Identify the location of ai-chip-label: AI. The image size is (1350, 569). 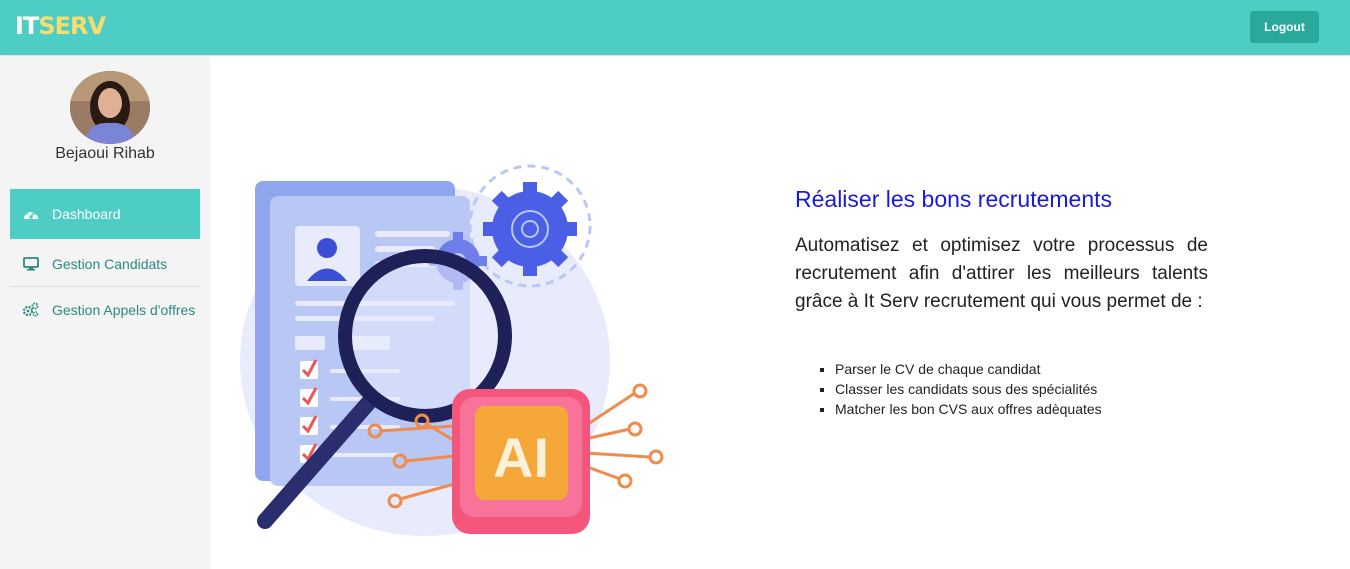
(521, 457).